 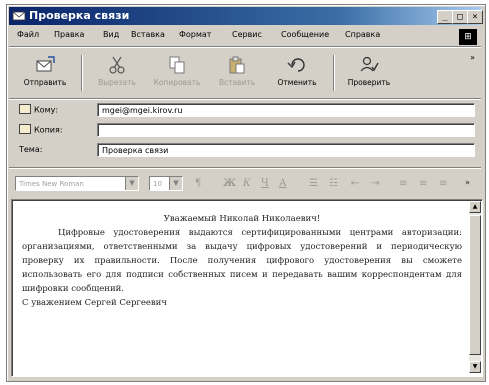 What do you see at coordinates (475, 207) in the screenshot?
I see `scroll-up-icon: ▲` at bounding box center [475, 207].